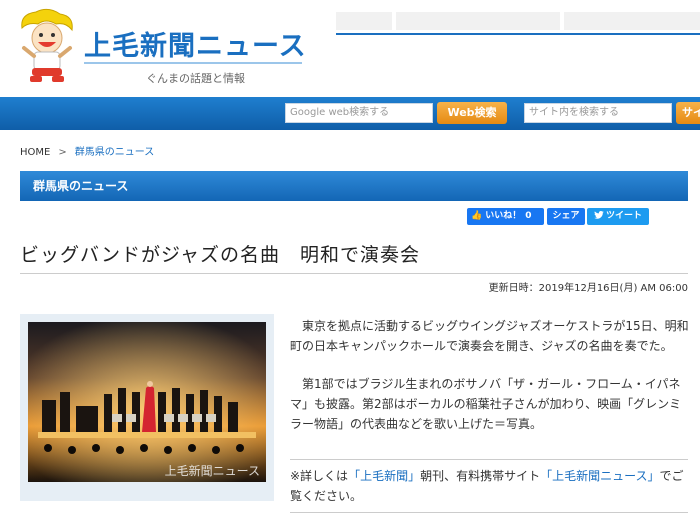 The width and height of the screenshot is (700, 523). Describe the element at coordinates (195, 43) in the screenshot. I see `site-logo-text: 上毛新聞ニュース` at that location.